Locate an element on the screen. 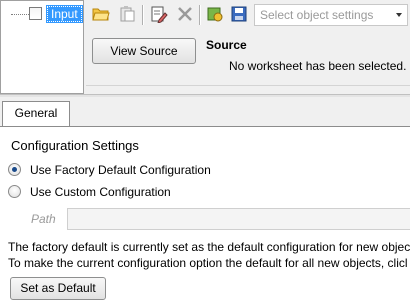 Image resolution: width=410 pixels, height=301 pixels. radio-custom: Use Custom Configuration is located at coordinates (108, 192).